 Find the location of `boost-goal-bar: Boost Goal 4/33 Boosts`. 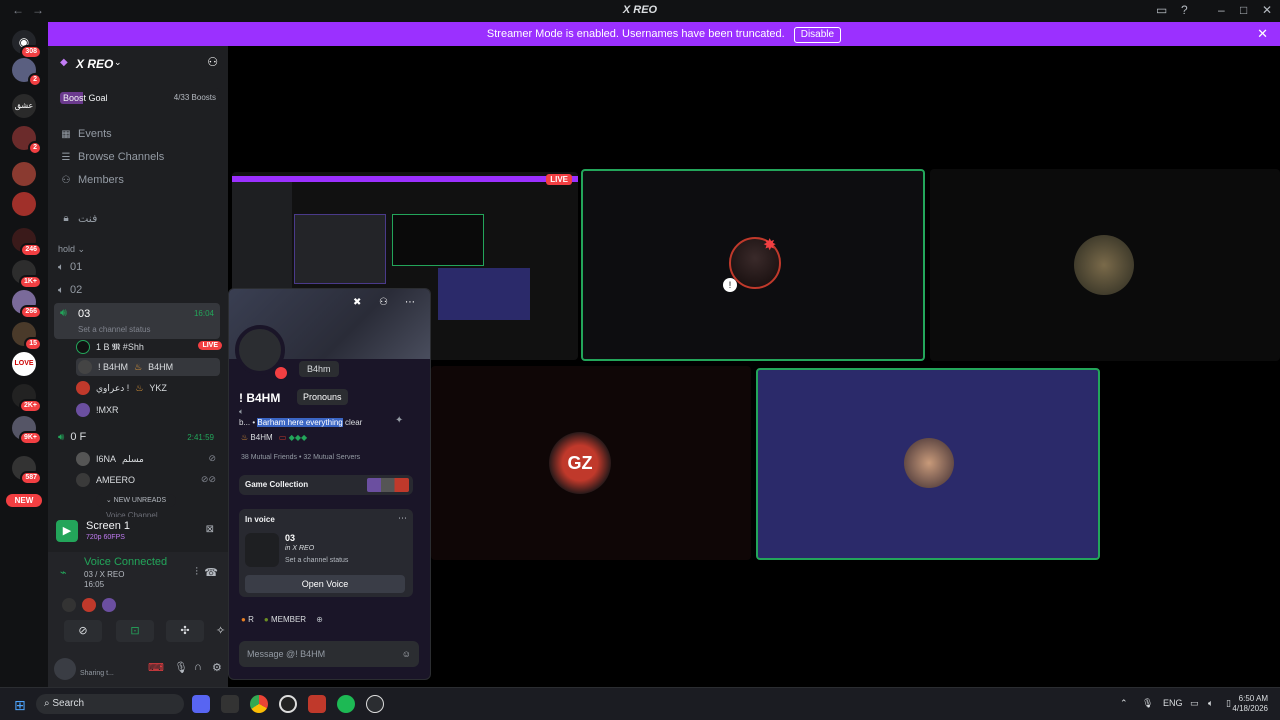

boost-goal-bar: Boost Goal 4/33 Boosts is located at coordinates (138, 98).